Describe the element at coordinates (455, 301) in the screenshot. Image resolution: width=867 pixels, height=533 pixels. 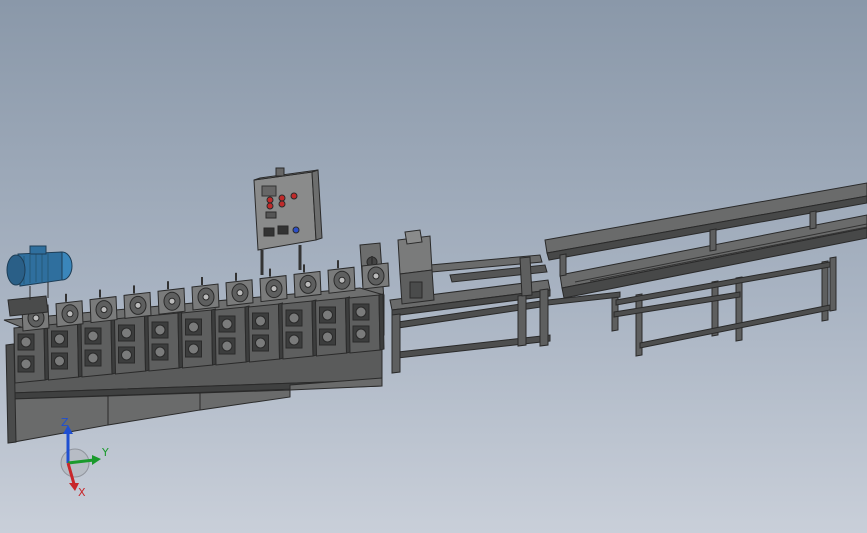
I see `cutoff-table` at that location.